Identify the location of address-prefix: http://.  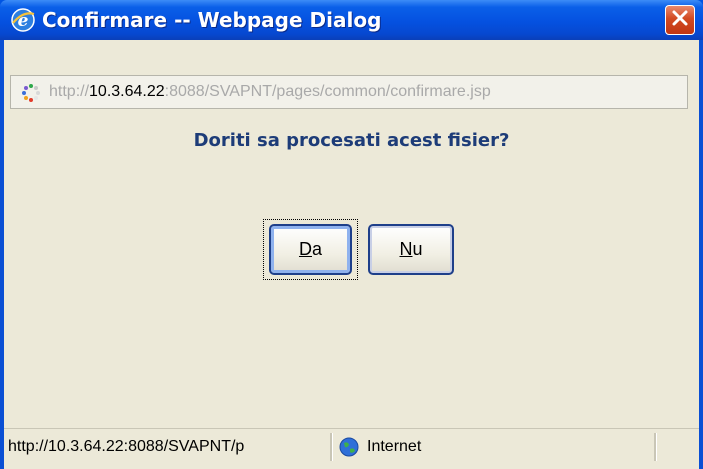
(69, 91).